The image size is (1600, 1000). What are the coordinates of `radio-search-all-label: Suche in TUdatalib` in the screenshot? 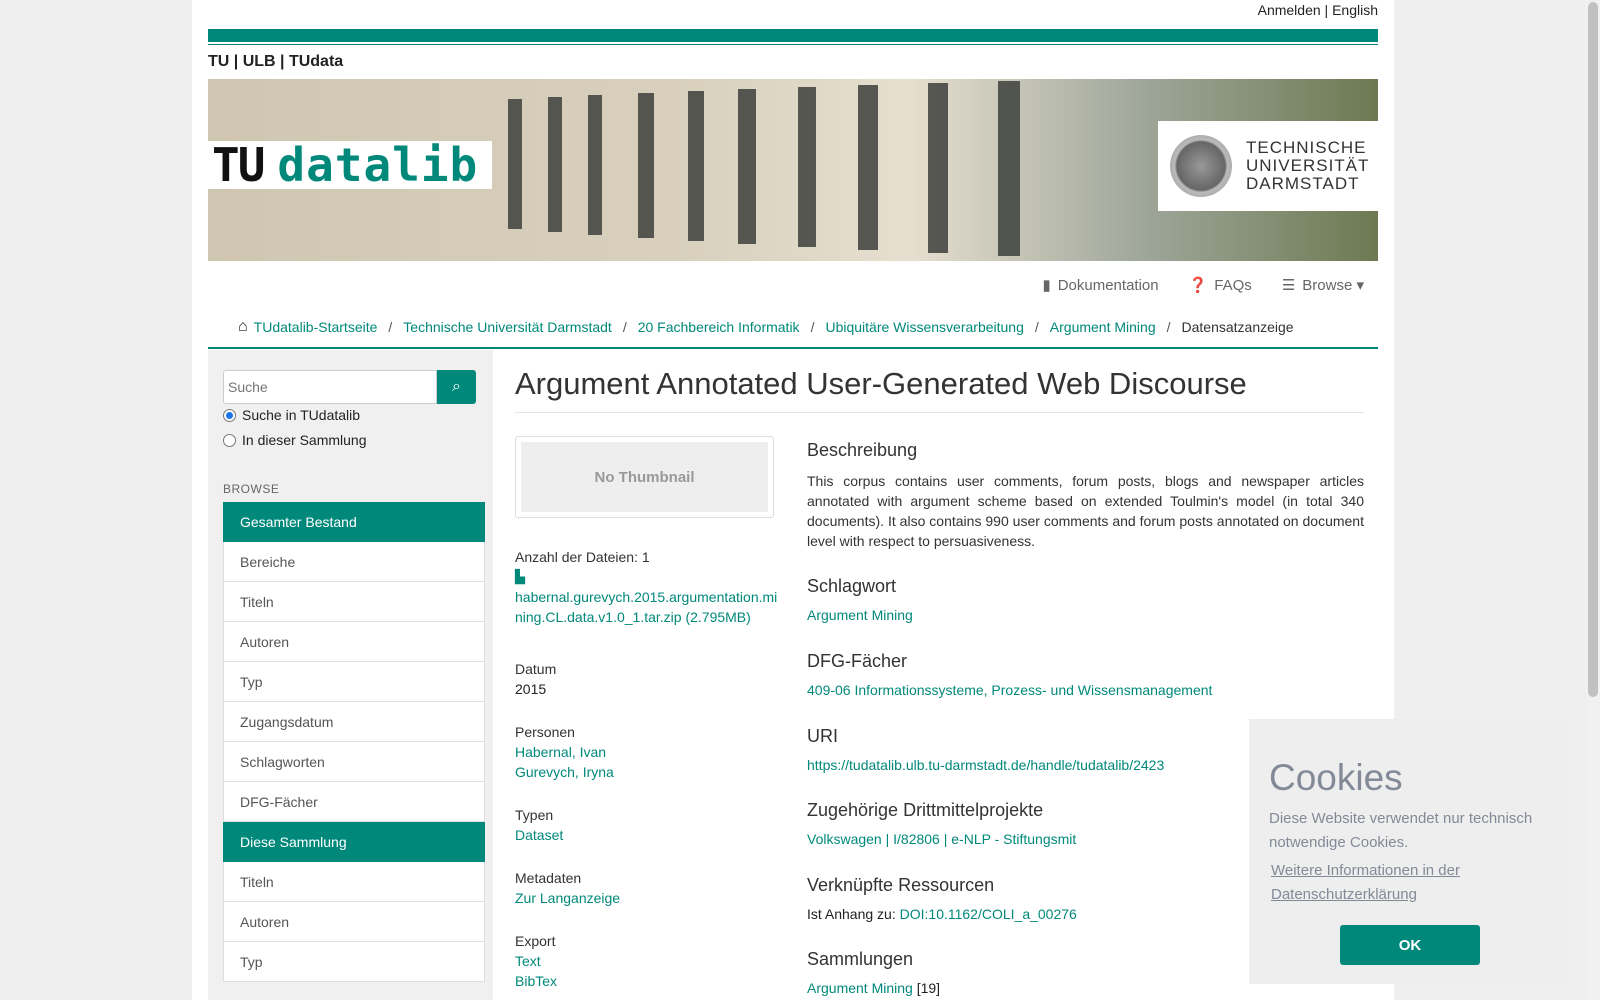 It's located at (301, 415).